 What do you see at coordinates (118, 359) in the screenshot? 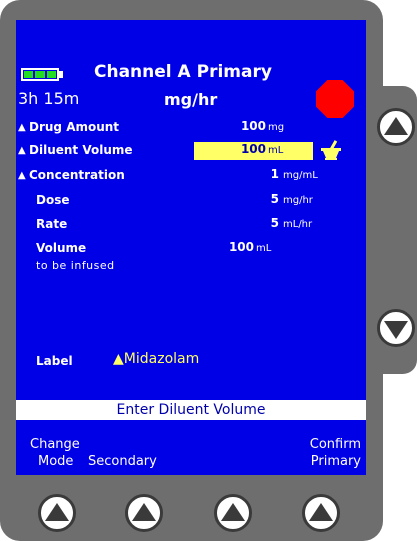
I see `drug-label-marker: ▲` at bounding box center [118, 359].